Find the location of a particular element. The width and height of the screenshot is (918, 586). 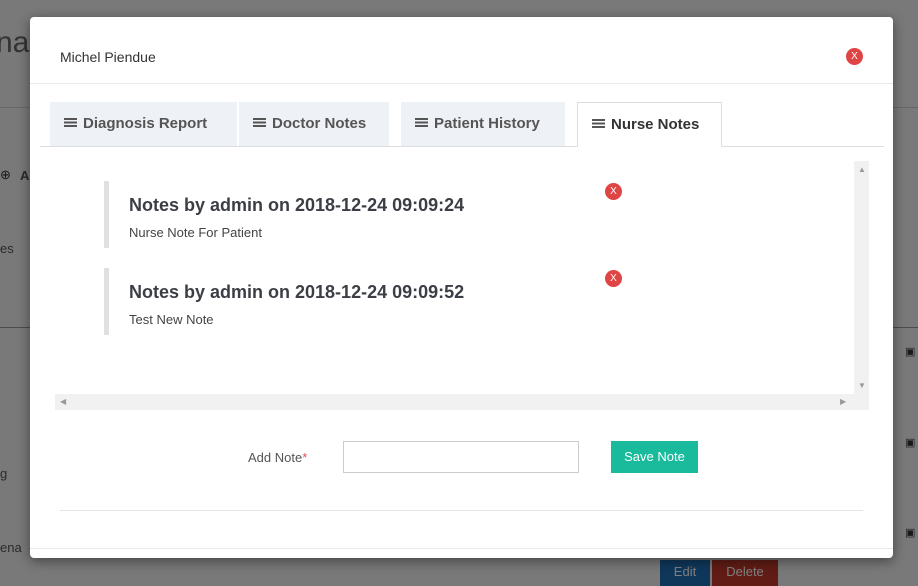

required-marker: * is located at coordinates (305, 457).